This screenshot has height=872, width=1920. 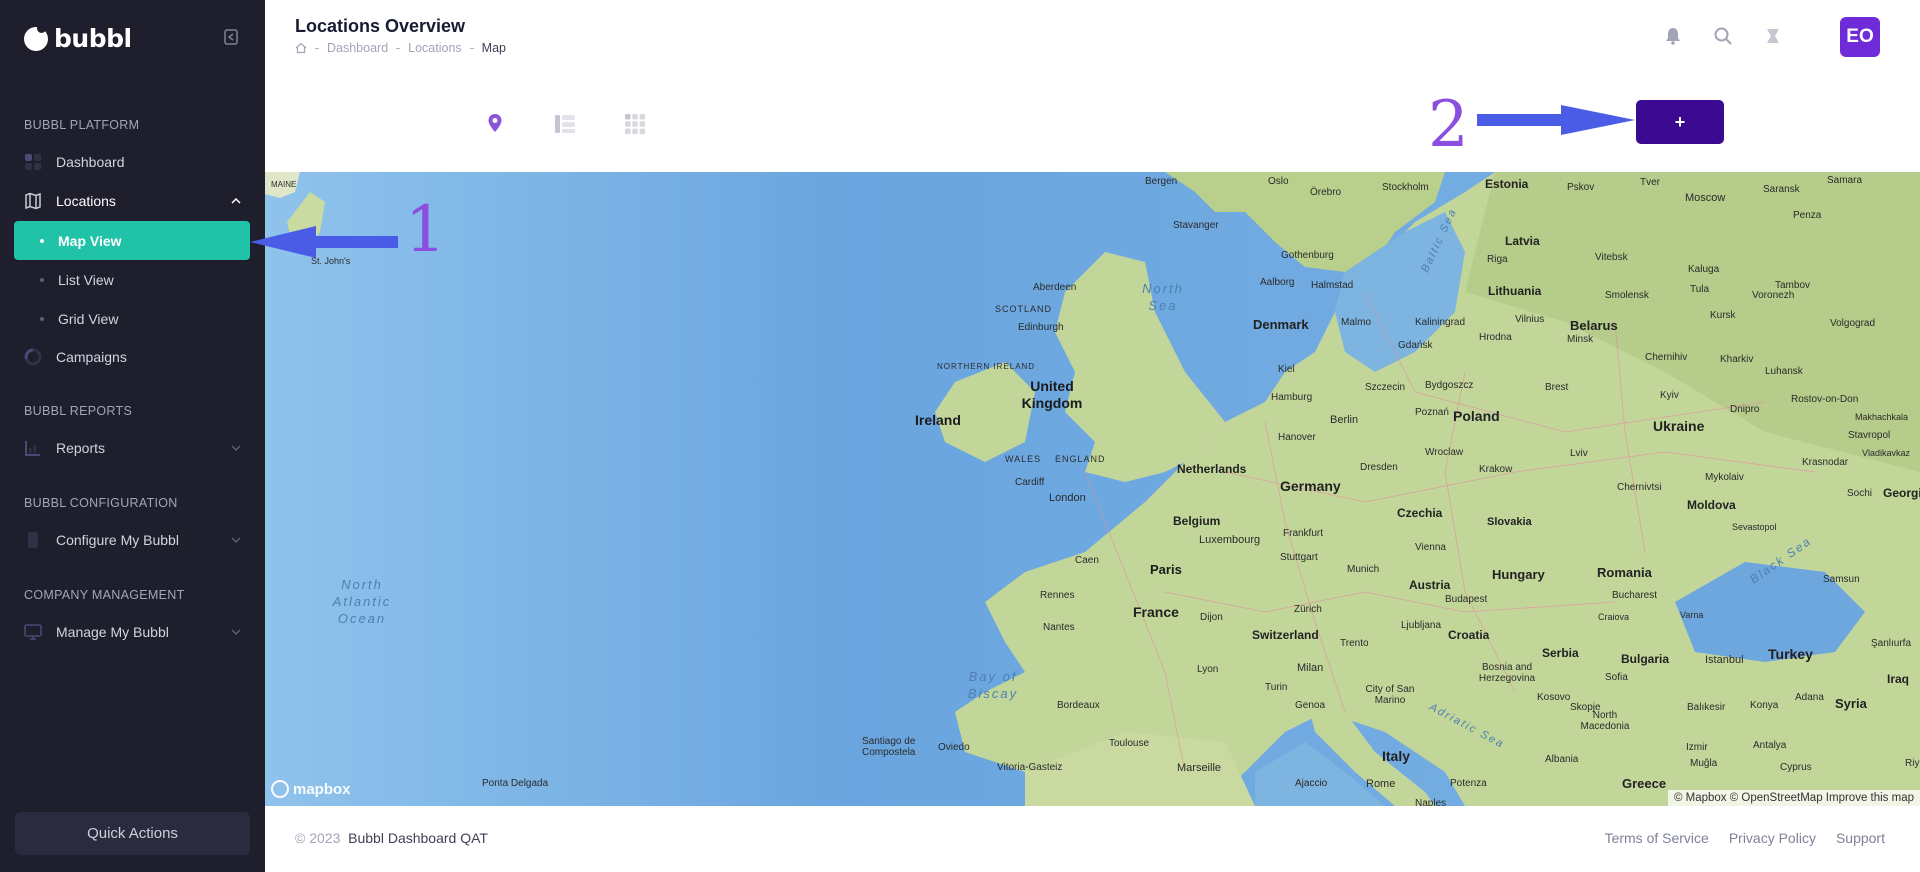 What do you see at coordinates (418, 838) in the screenshot?
I see `company-name: Bubbl Dashboard QAT` at bounding box center [418, 838].